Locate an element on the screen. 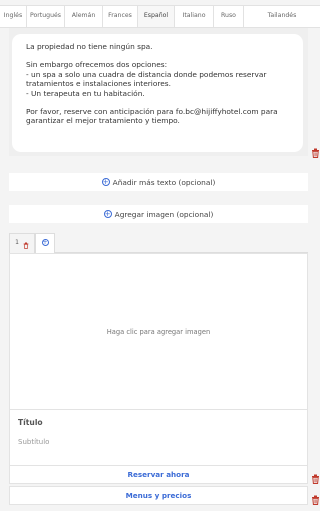 This screenshot has width=320, height=511. menus-prices-label: Menus y precios is located at coordinates (158, 495).